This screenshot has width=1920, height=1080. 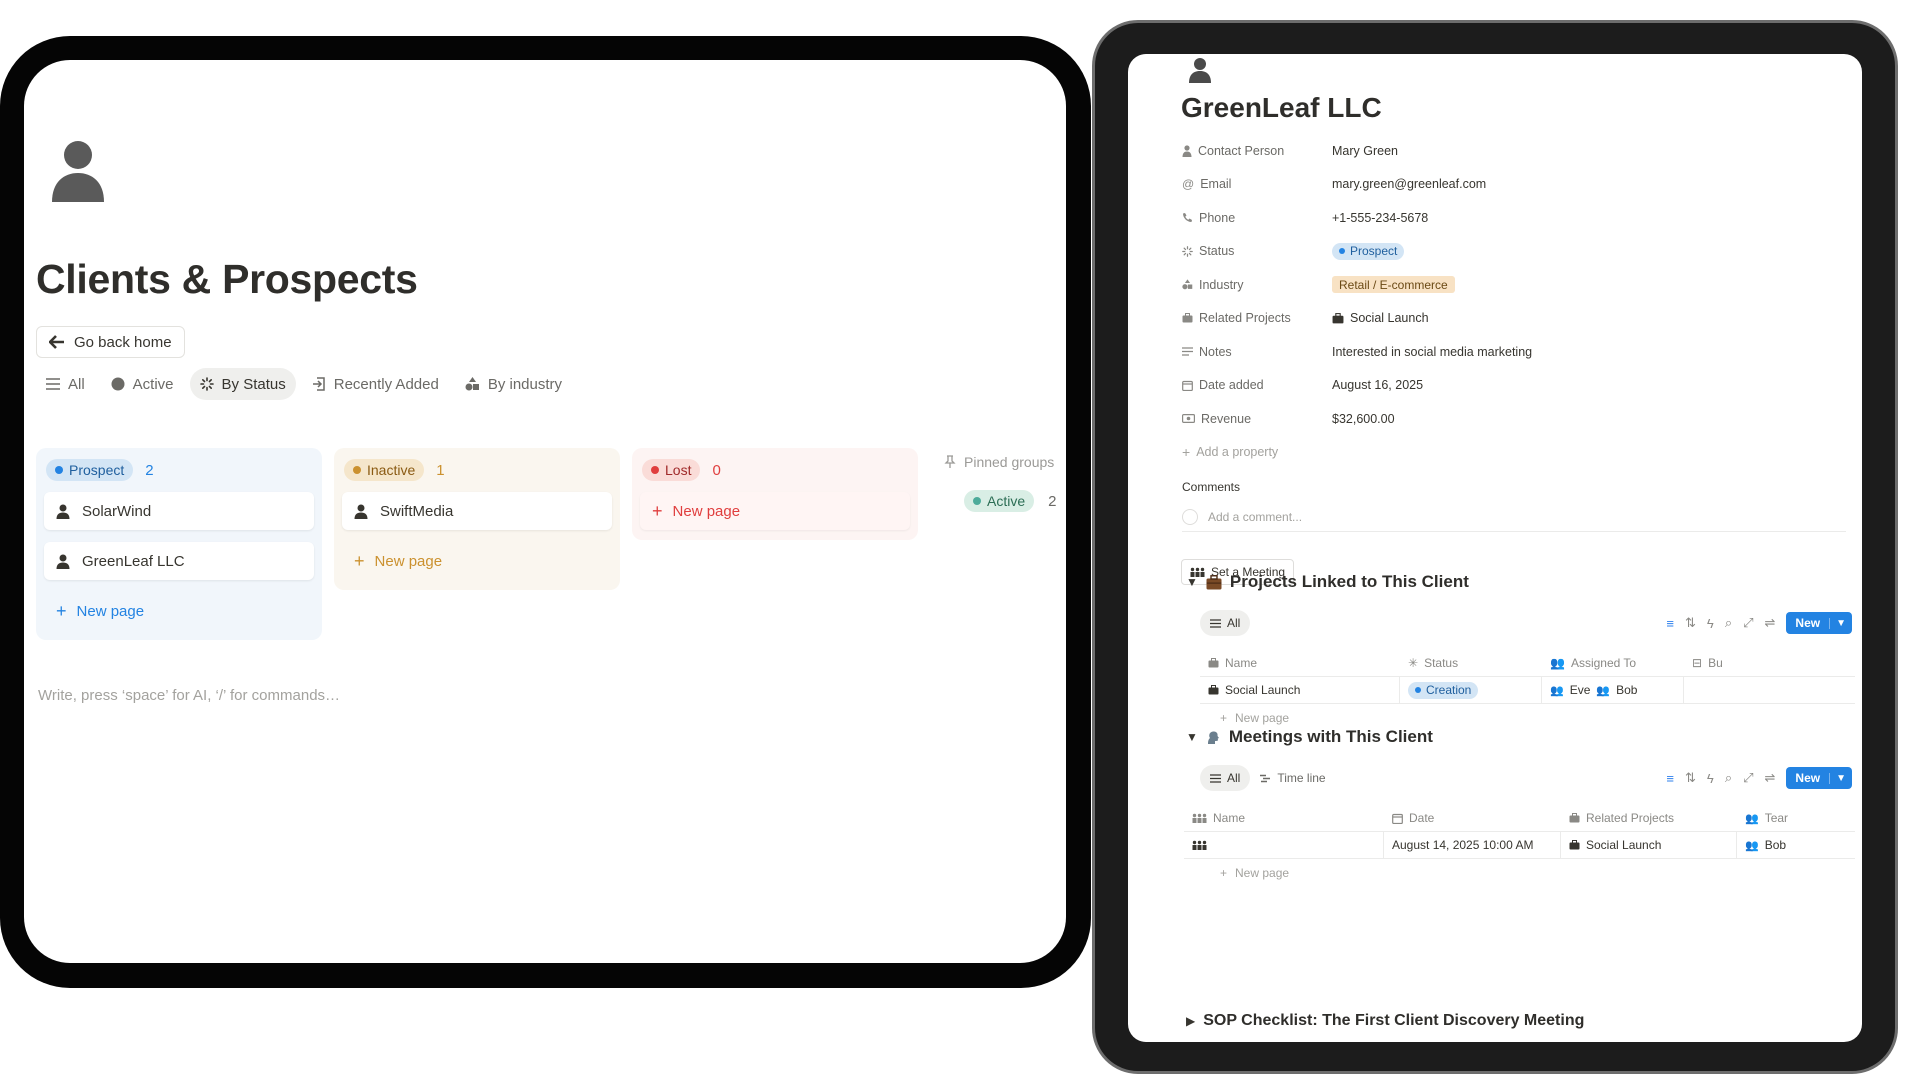 I want to click on column-header-team: 👥 Tear, so click(x=1796, y=818).